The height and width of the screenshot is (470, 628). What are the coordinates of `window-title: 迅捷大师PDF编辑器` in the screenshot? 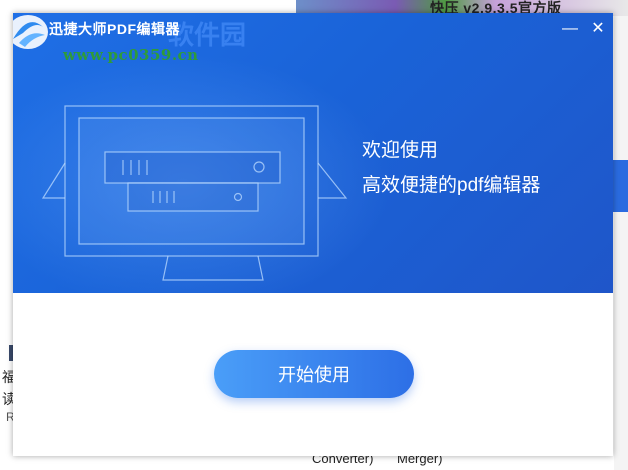 It's located at (114, 29).